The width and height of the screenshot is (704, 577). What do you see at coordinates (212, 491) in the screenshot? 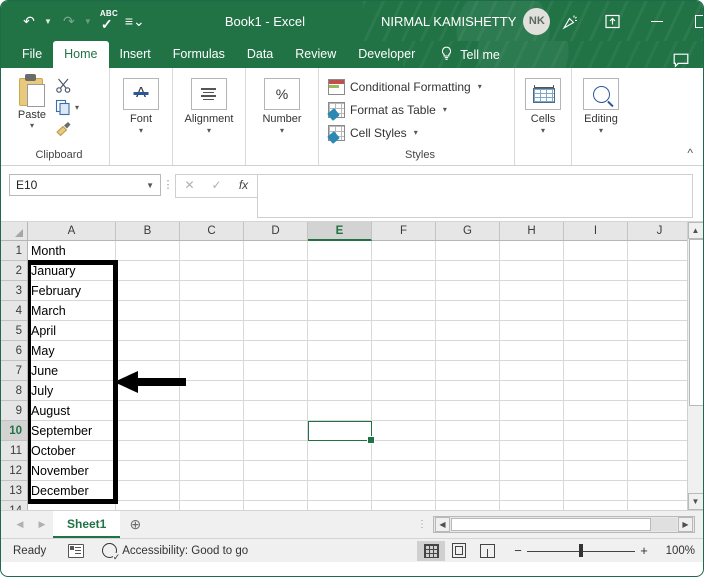
I see `cell-C13` at bounding box center [212, 491].